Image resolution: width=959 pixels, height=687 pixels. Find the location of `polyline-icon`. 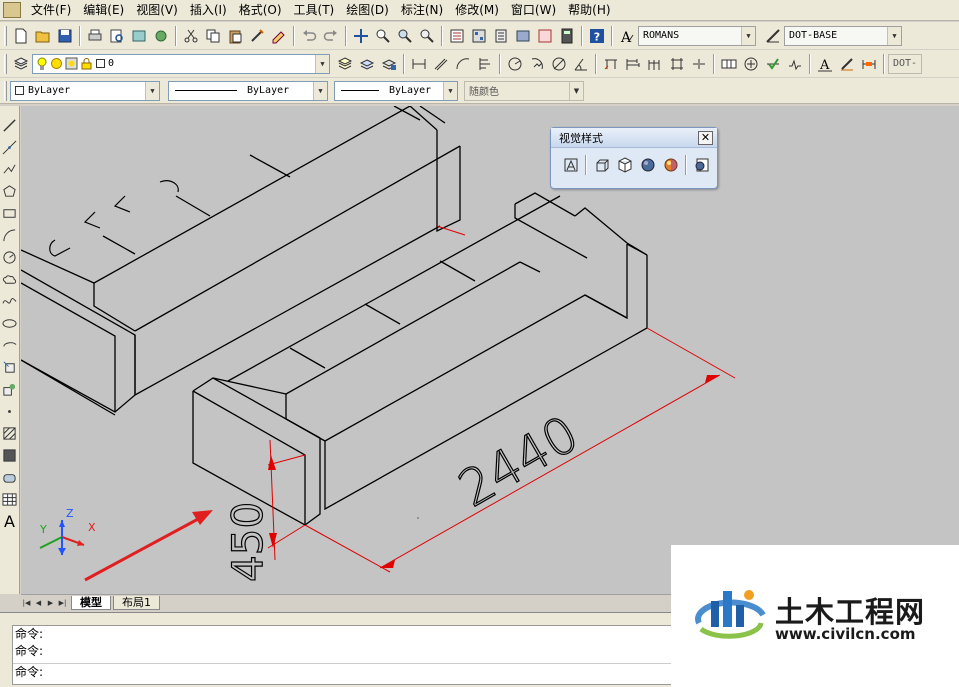

polyline-icon is located at coordinates (10, 169).